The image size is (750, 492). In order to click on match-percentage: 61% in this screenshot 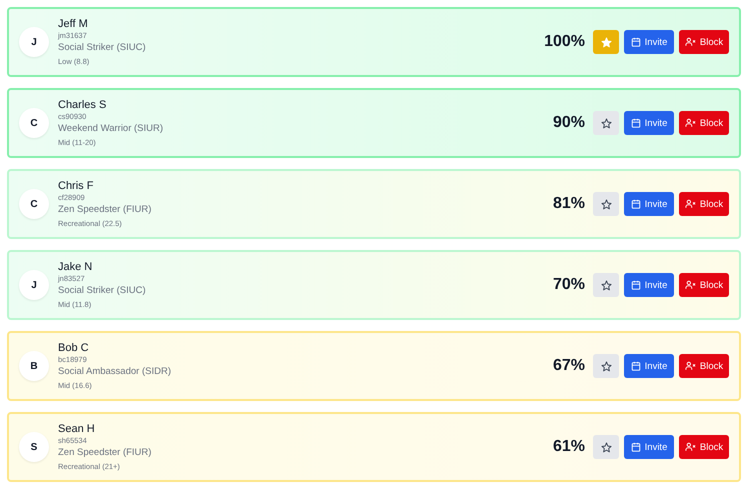, I will do `click(568, 447)`.